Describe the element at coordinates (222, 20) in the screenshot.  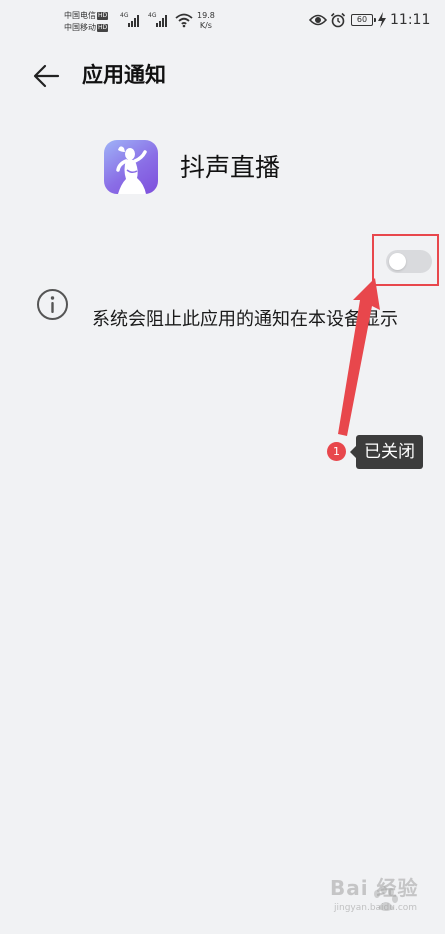
I see `status-bar: 中国电信 HD 中国移动 HD 4G 4G 19.8 K/s 60 11:11` at that location.